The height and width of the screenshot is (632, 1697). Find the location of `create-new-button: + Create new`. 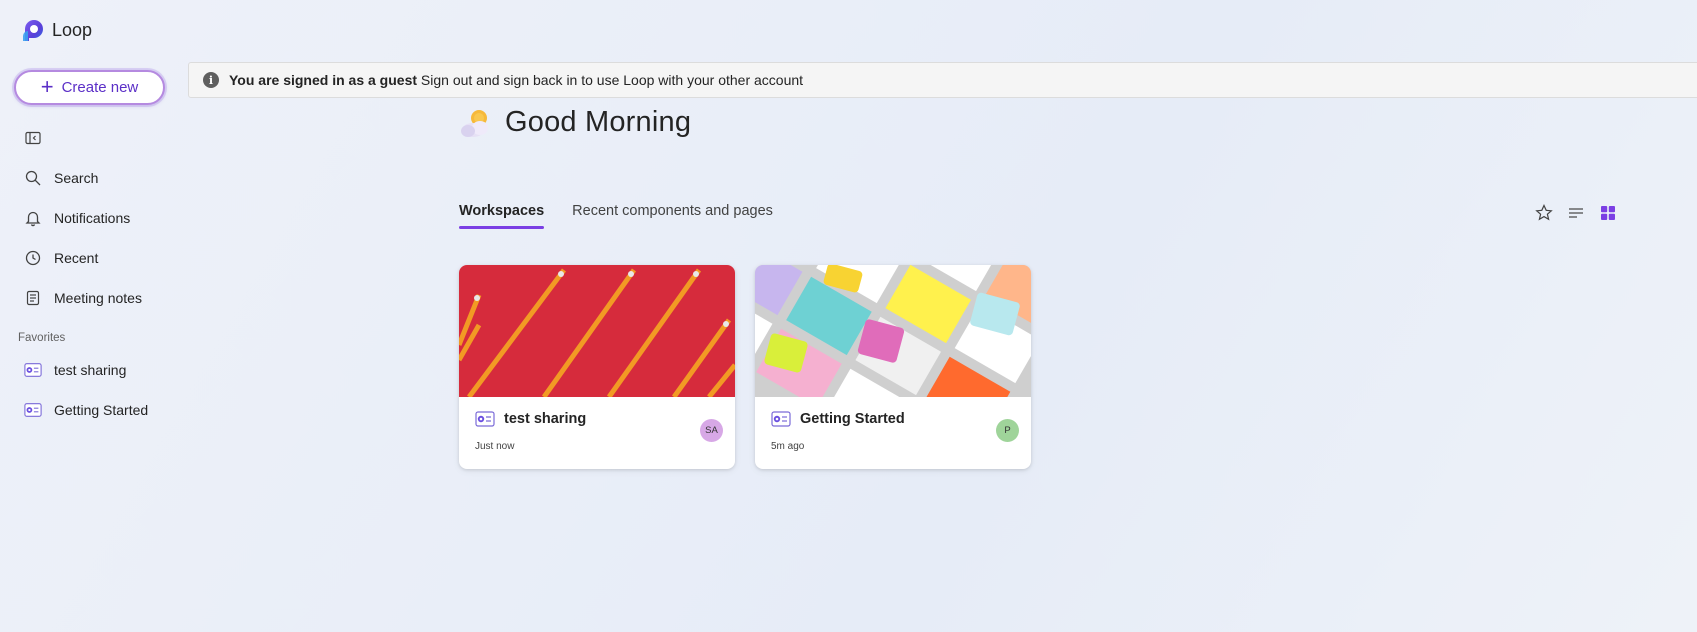

create-new-button: + Create new is located at coordinates (89, 87).